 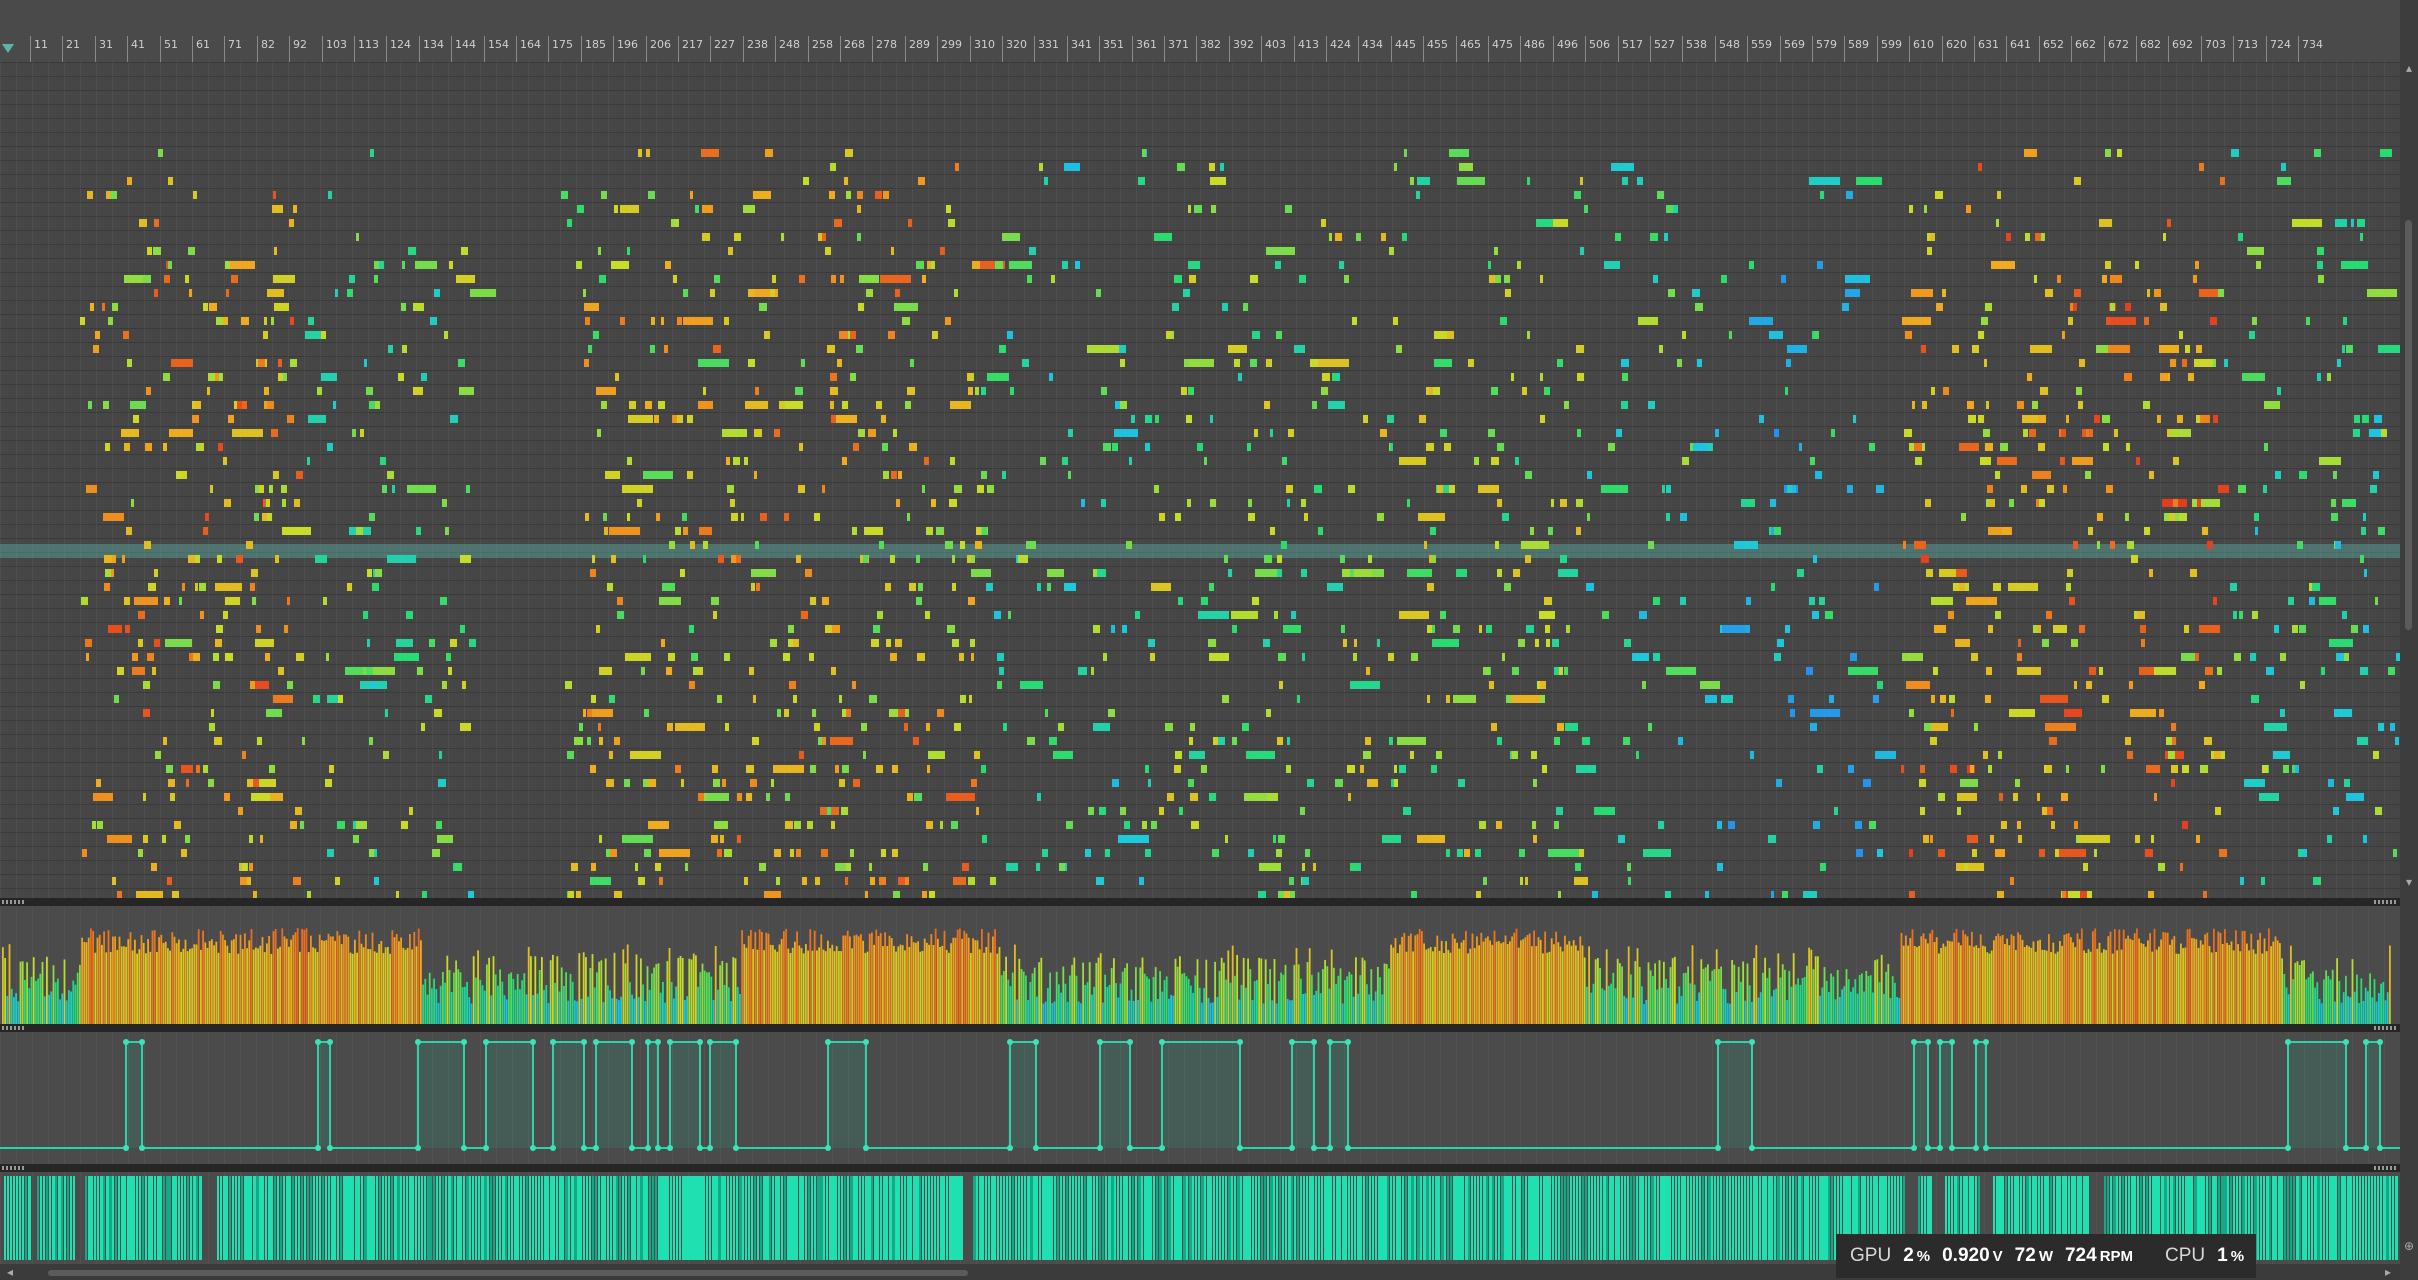 I want to click on splitter-grip-icon, so click(x=13, y=1168).